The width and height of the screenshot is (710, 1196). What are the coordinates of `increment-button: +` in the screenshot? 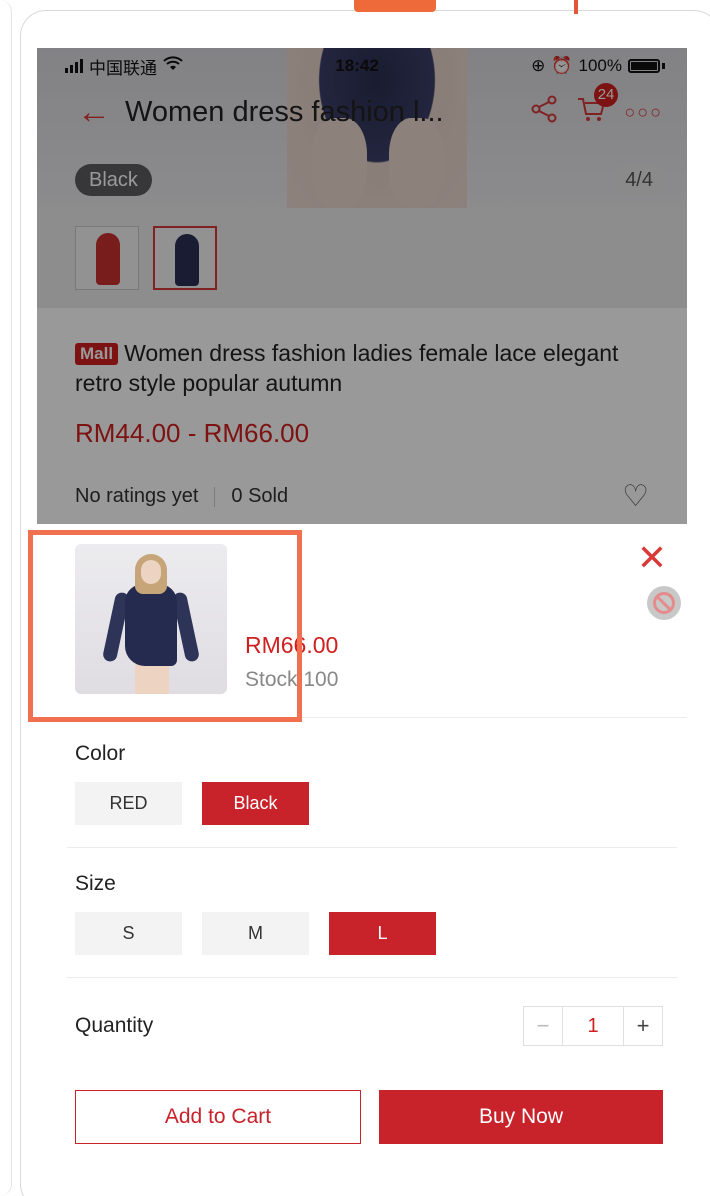 It's located at (643, 1026).